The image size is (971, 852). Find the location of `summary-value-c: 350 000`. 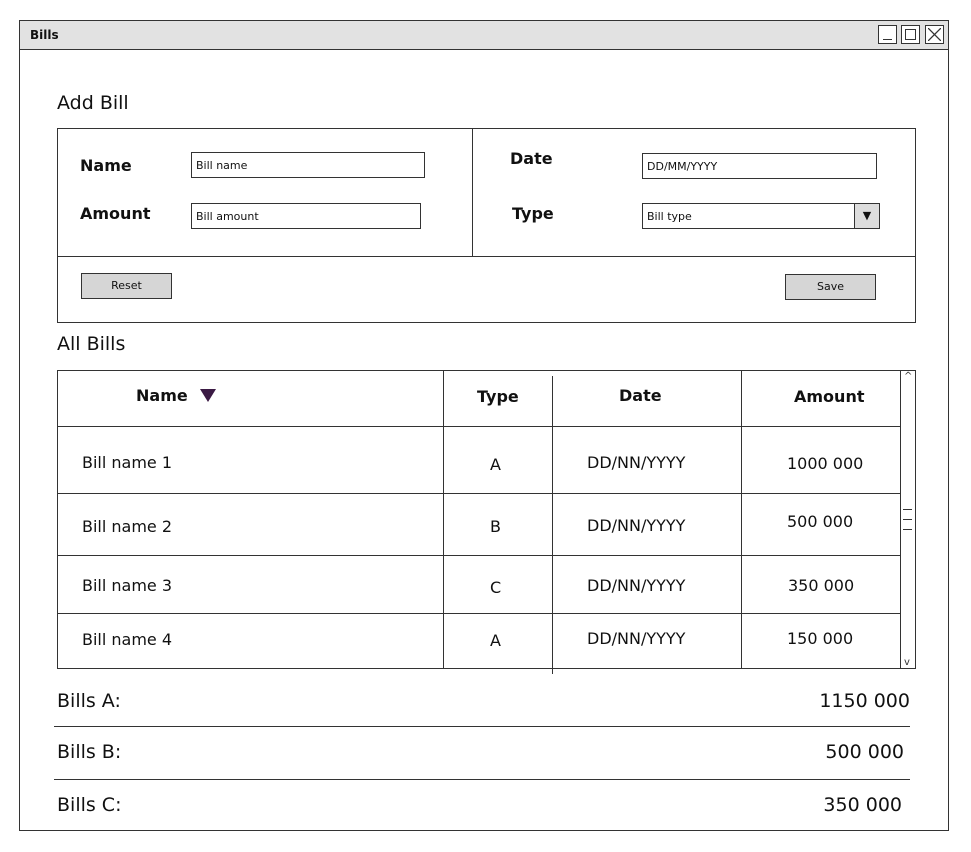

summary-value-c: 350 000 is located at coordinates (862, 805).